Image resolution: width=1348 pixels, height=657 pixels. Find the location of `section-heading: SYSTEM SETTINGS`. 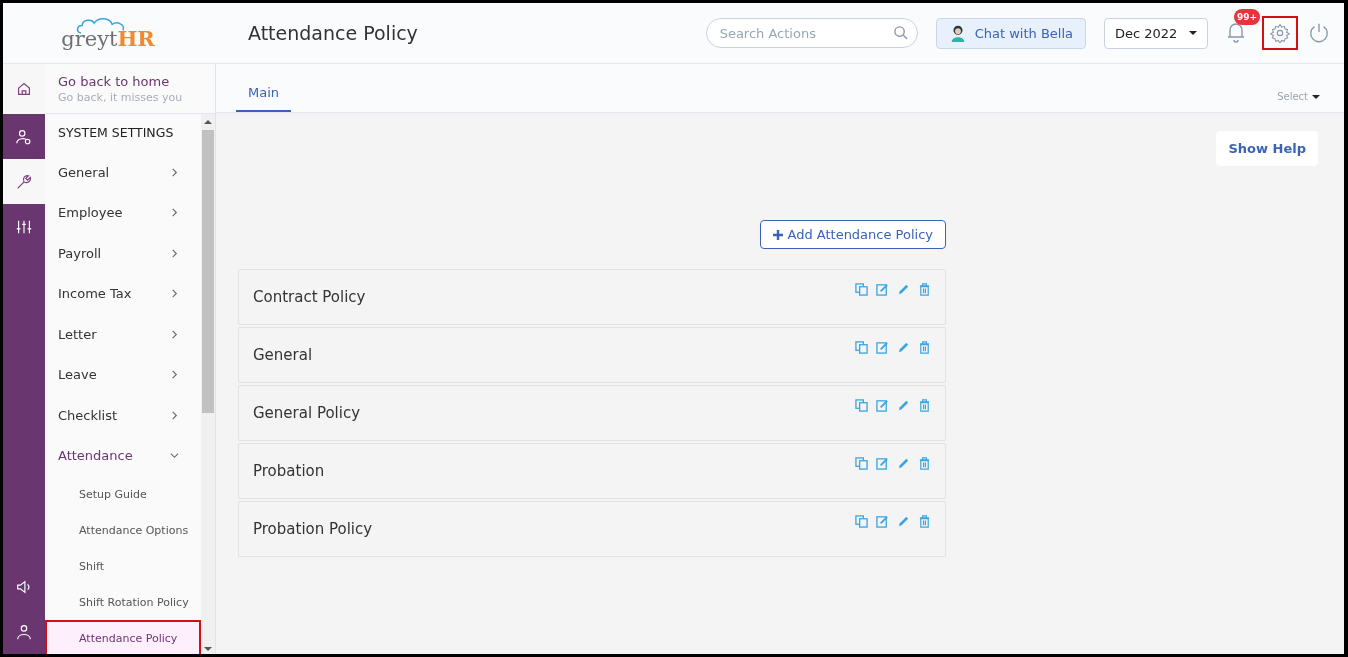

section-heading: SYSTEM SETTINGS is located at coordinates (116, 133).